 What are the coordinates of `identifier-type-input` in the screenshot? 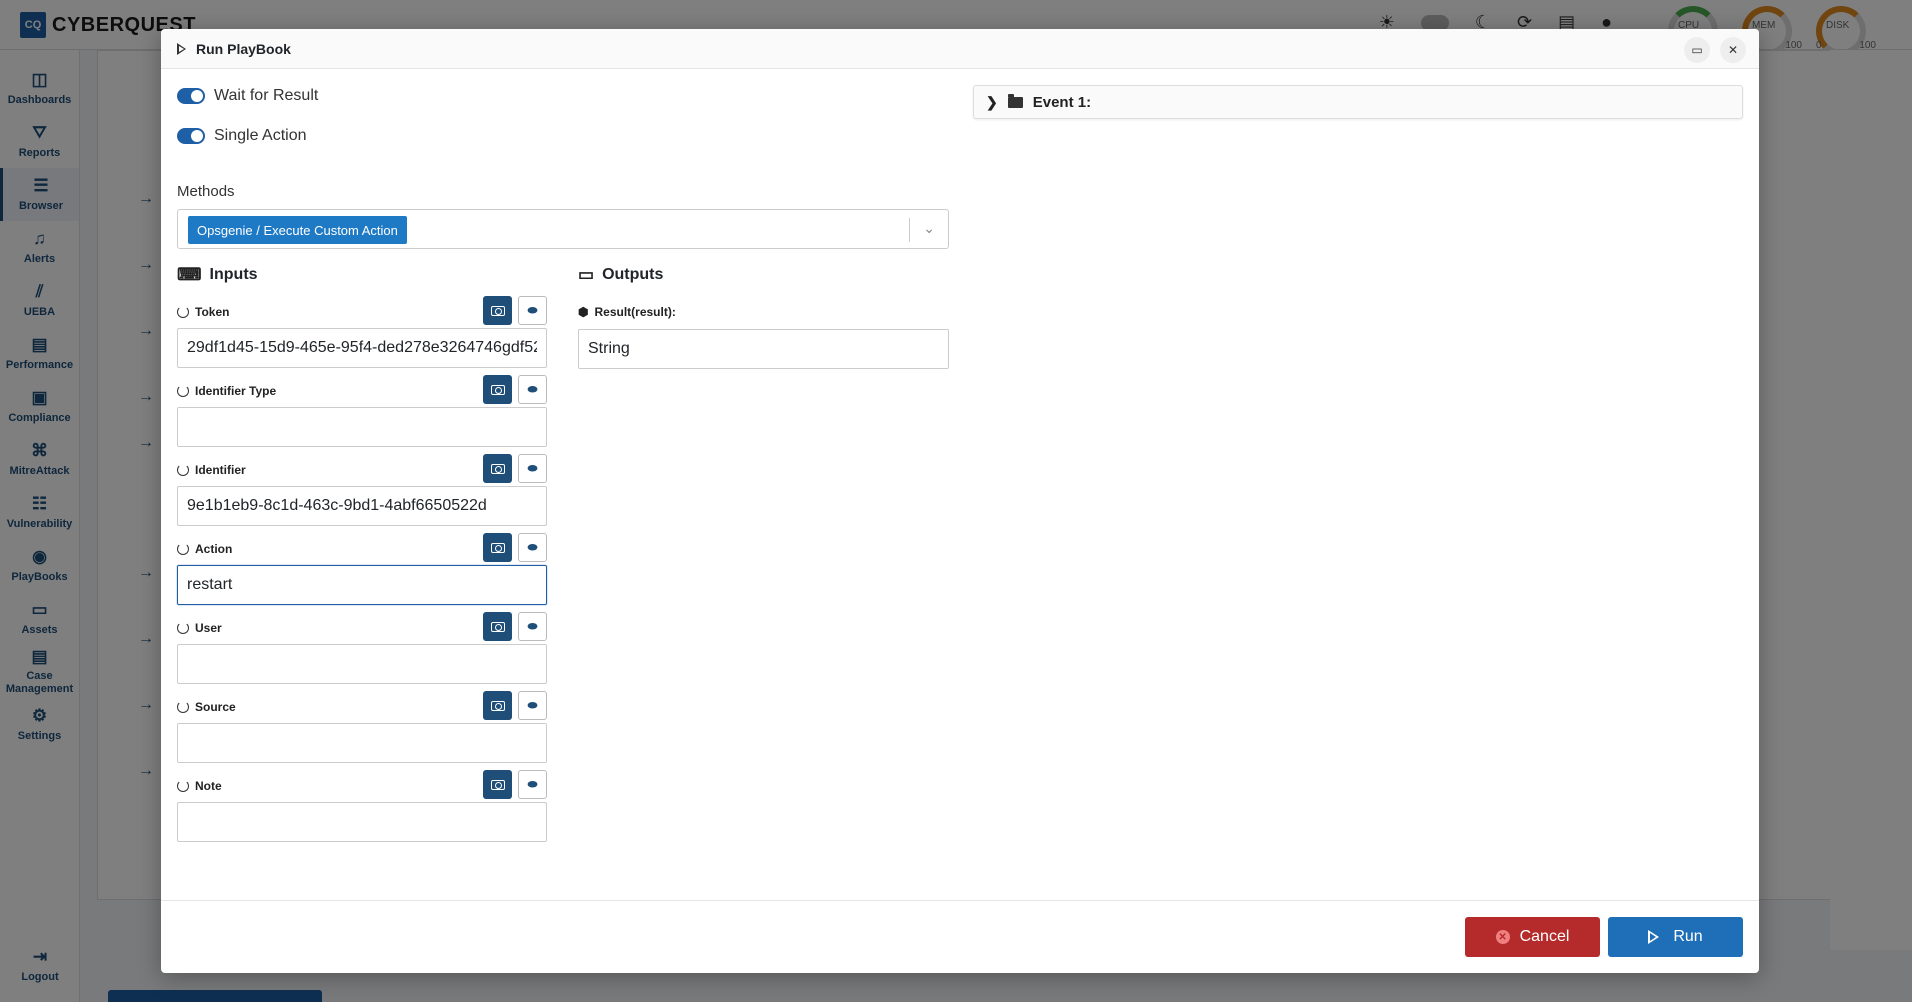 It's located at (362, 427).